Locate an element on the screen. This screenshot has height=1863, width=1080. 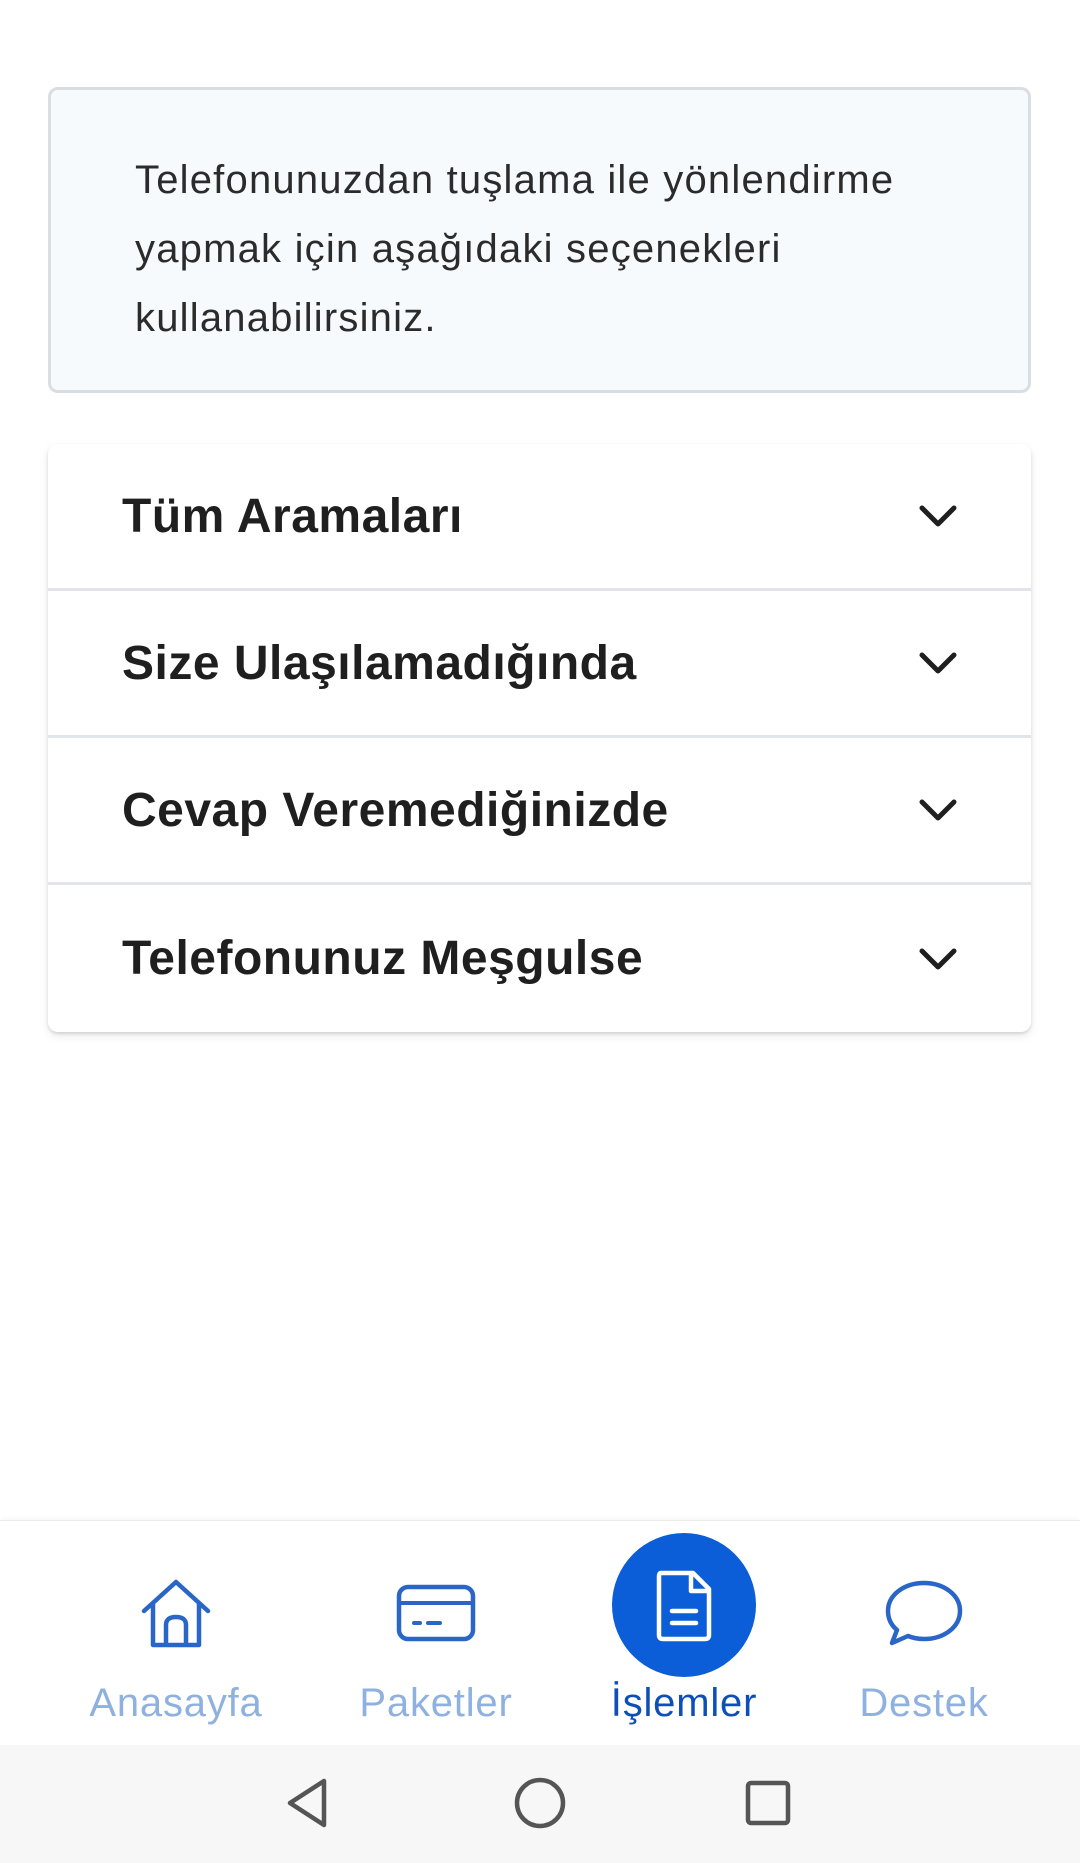
nav-item-packages: Paketler is located at coordinates (436, 1633).